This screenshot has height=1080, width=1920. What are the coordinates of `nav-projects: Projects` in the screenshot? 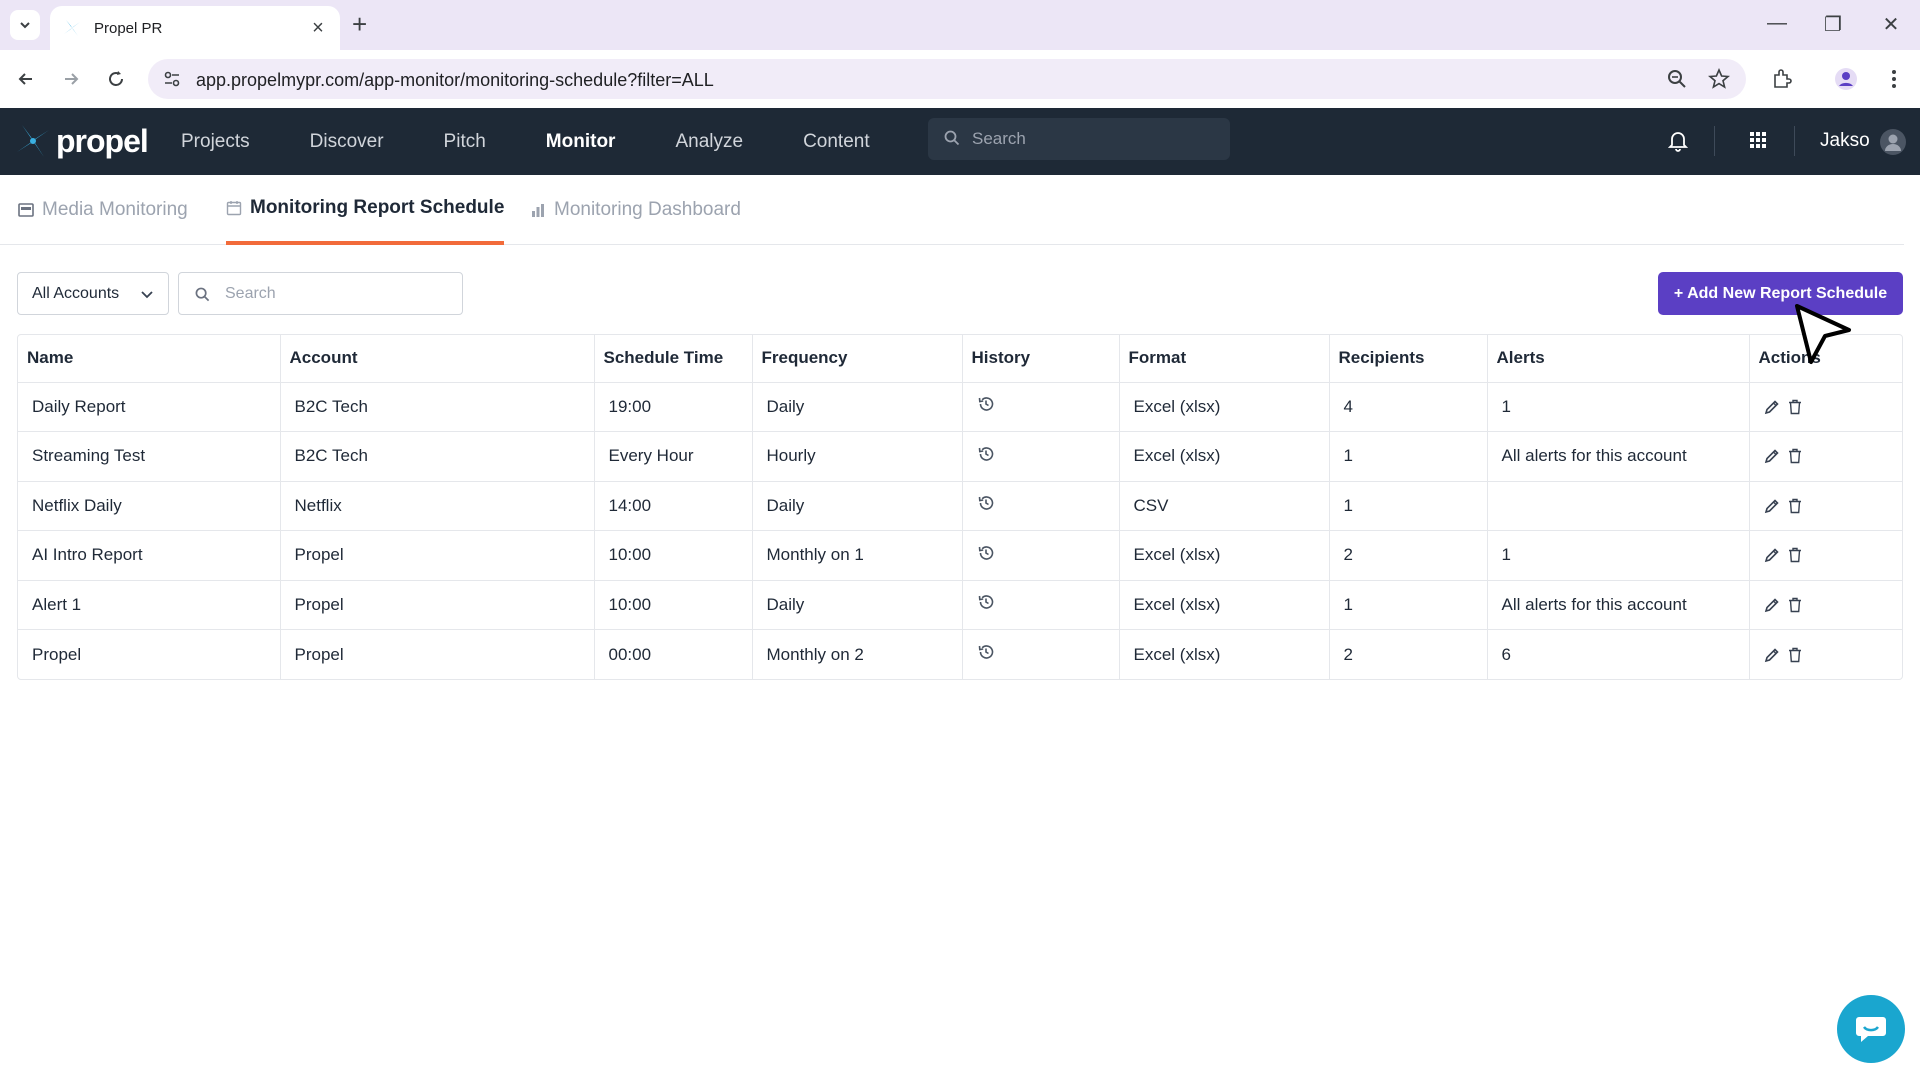 It's located at (215, 142).